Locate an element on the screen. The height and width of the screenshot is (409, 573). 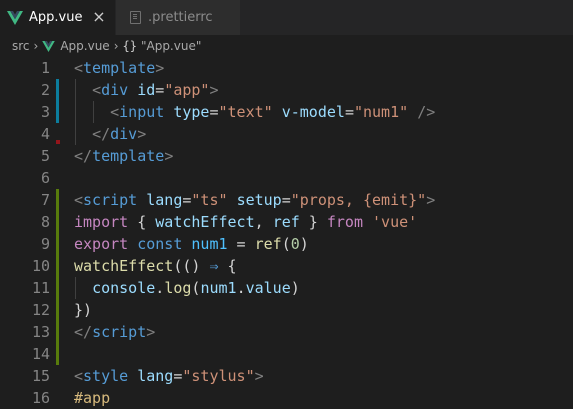
code-token: } is located at coordinates (313, 222).